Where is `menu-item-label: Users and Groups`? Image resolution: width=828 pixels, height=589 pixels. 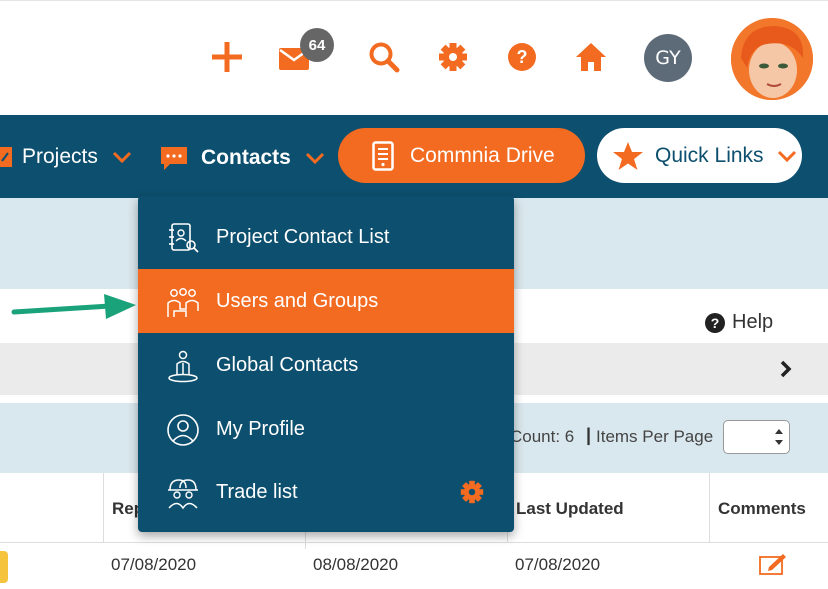 menu-item-label: Users and Groups is located at coordinates (297, 300).